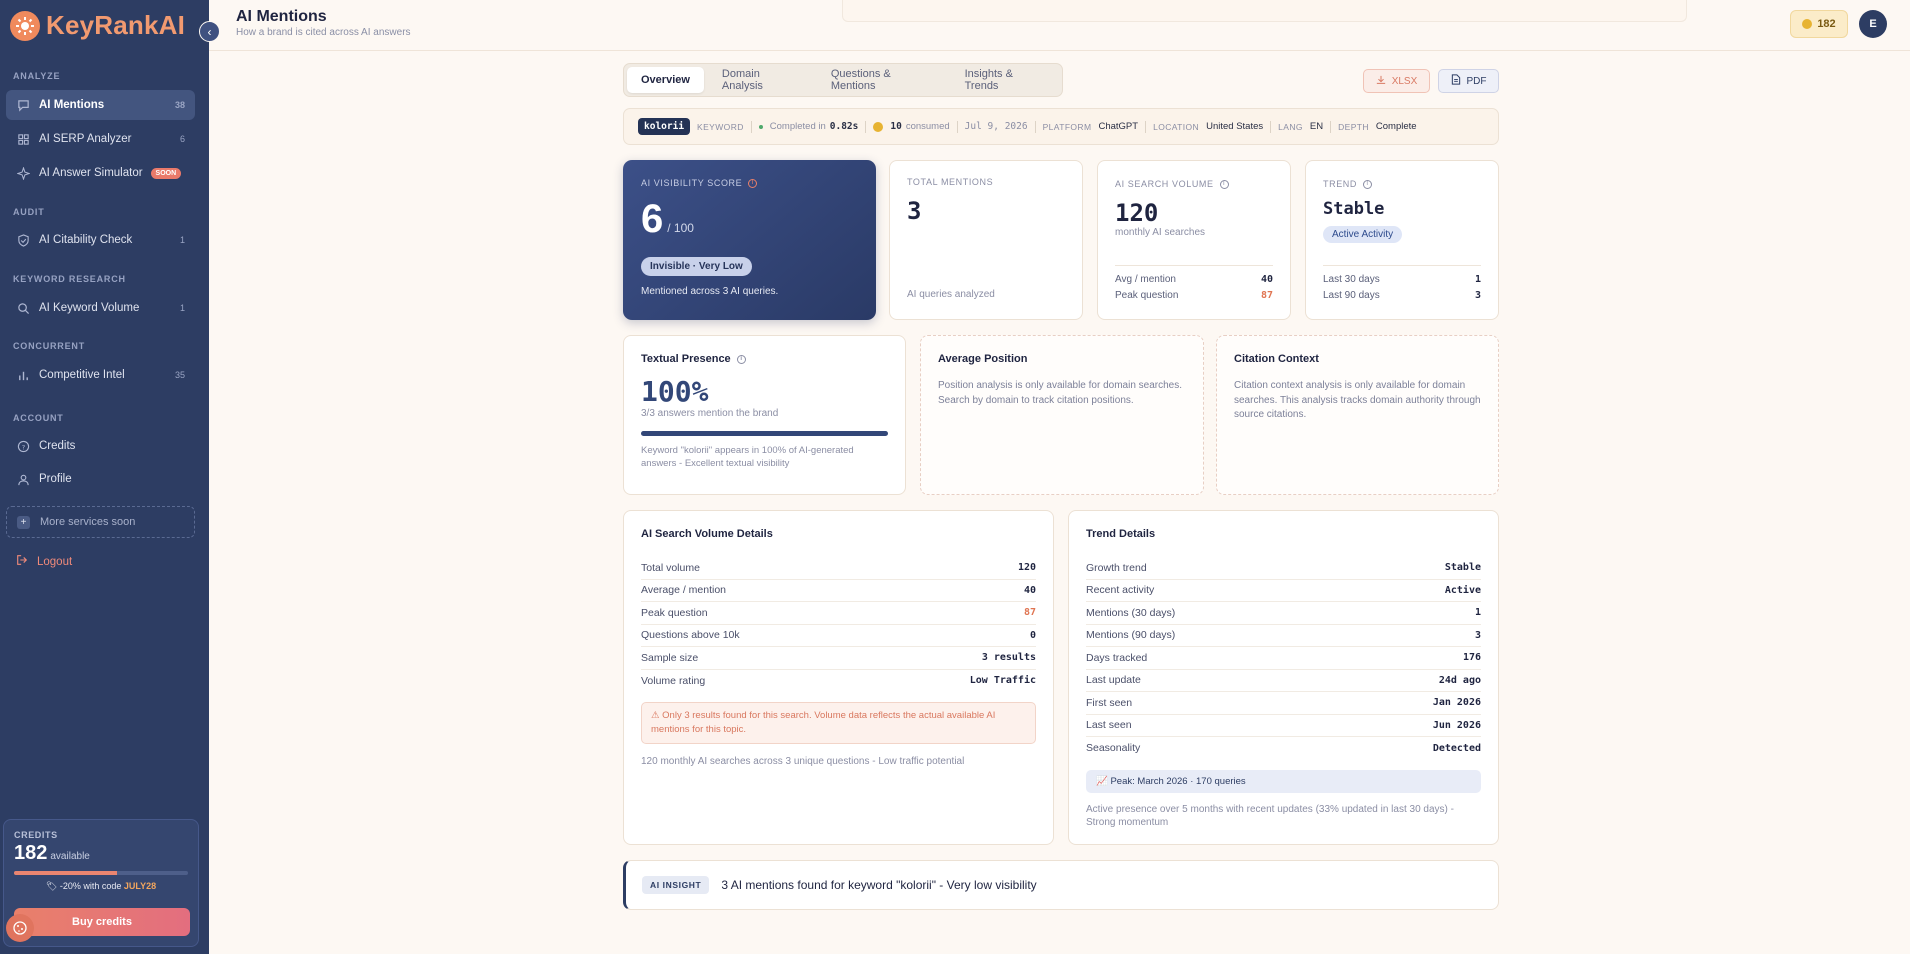  I want to click on export-pdf-button: PDF, so click(1468, 81).